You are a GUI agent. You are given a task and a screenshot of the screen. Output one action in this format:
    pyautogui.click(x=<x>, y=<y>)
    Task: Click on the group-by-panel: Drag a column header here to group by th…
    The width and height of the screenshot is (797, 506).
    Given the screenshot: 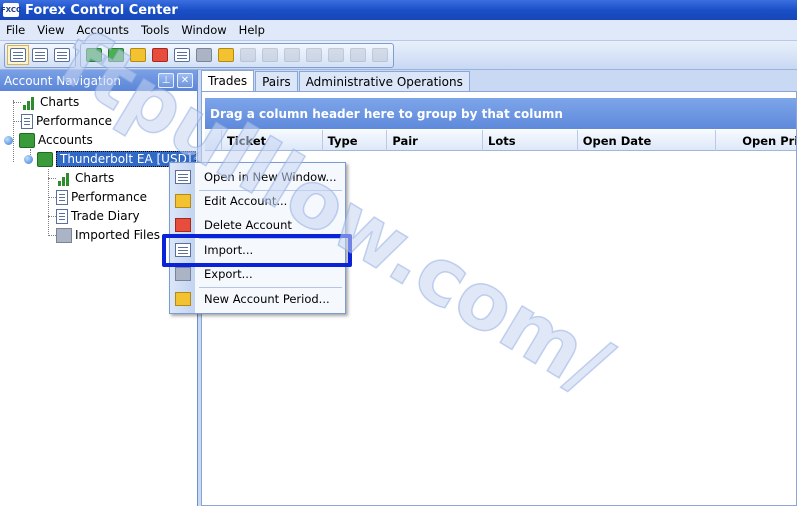 What is the action you would take?
    pyautogui.click(x=500, y=113)
    